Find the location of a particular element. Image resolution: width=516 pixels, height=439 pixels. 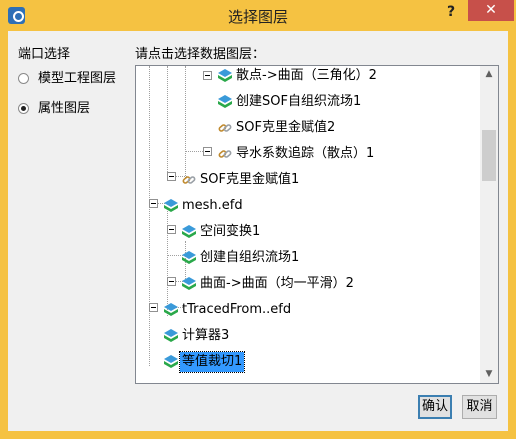

ok-button: 确认 is located at coordinates (435, 407).